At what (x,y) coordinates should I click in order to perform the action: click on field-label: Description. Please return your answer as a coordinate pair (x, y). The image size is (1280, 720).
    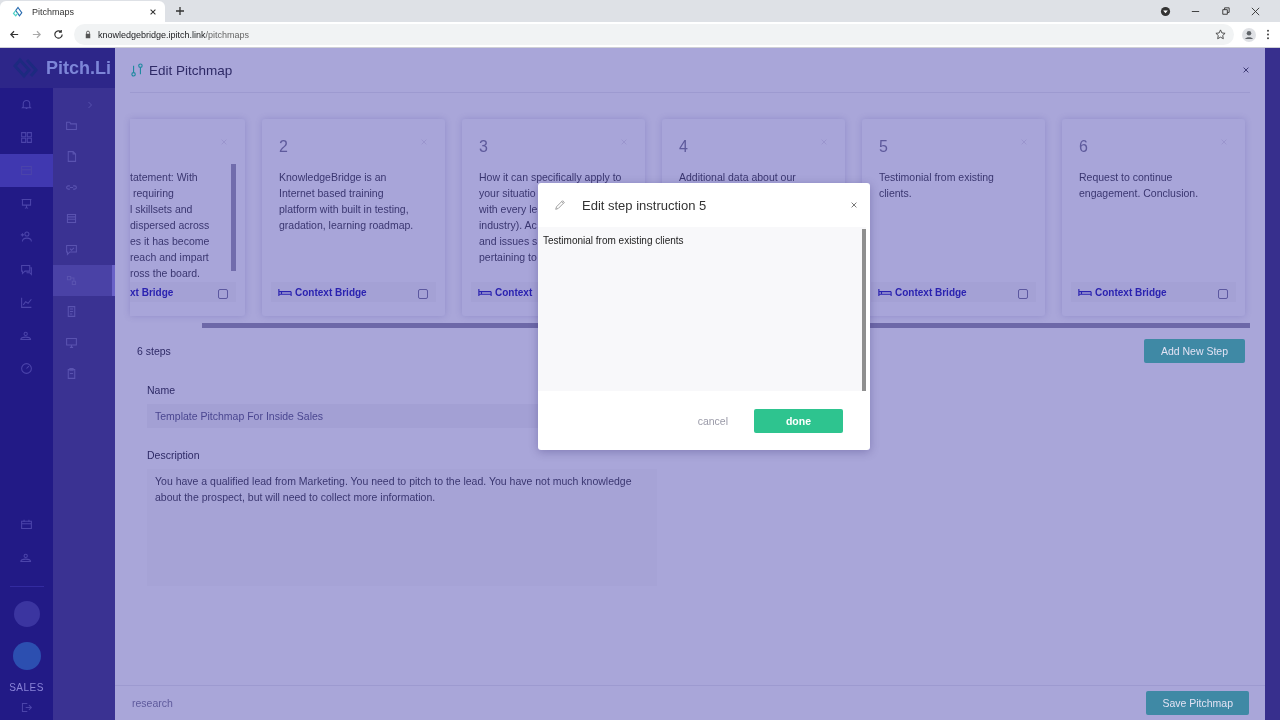
    Looking at the image, I should click on (174, 455).